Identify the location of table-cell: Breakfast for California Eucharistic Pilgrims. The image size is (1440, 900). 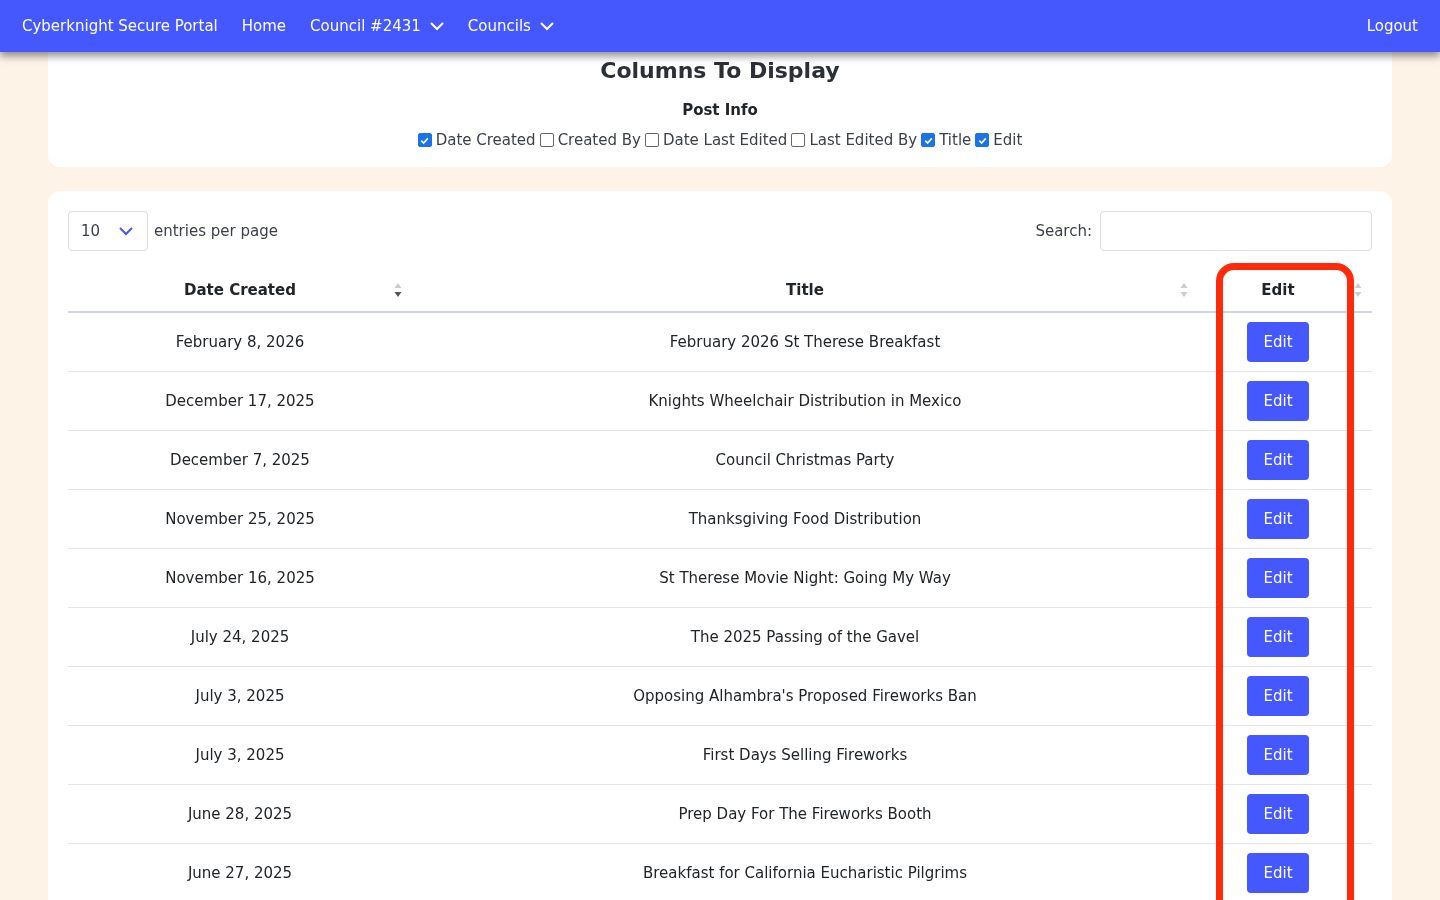
(805, 871).